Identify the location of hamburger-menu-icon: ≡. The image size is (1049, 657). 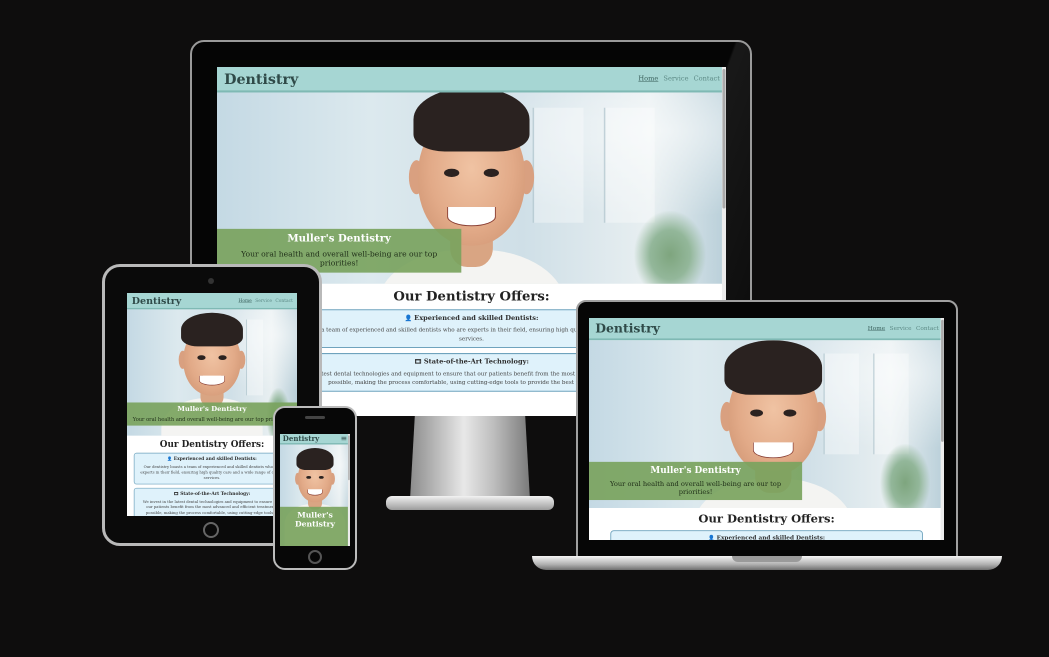
(344, 438).